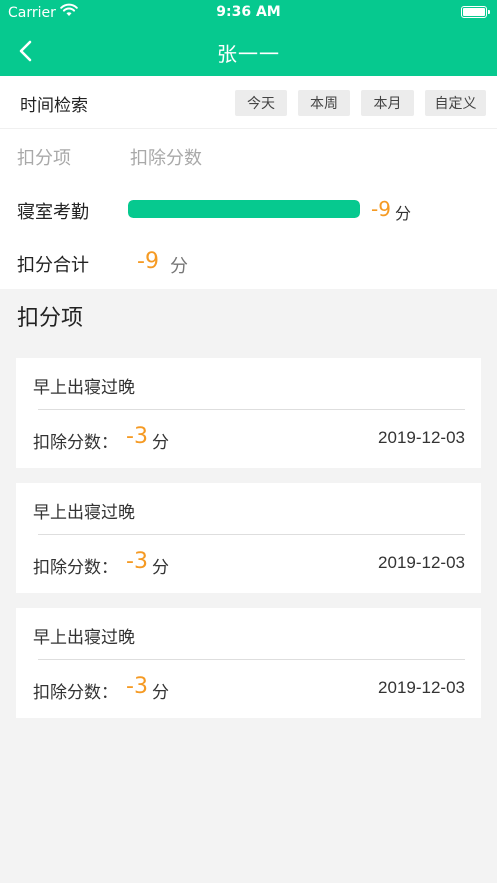  I want to click on time-filter-row: 时间检索 今天 本周 本月 自定义, so click(248, 102).